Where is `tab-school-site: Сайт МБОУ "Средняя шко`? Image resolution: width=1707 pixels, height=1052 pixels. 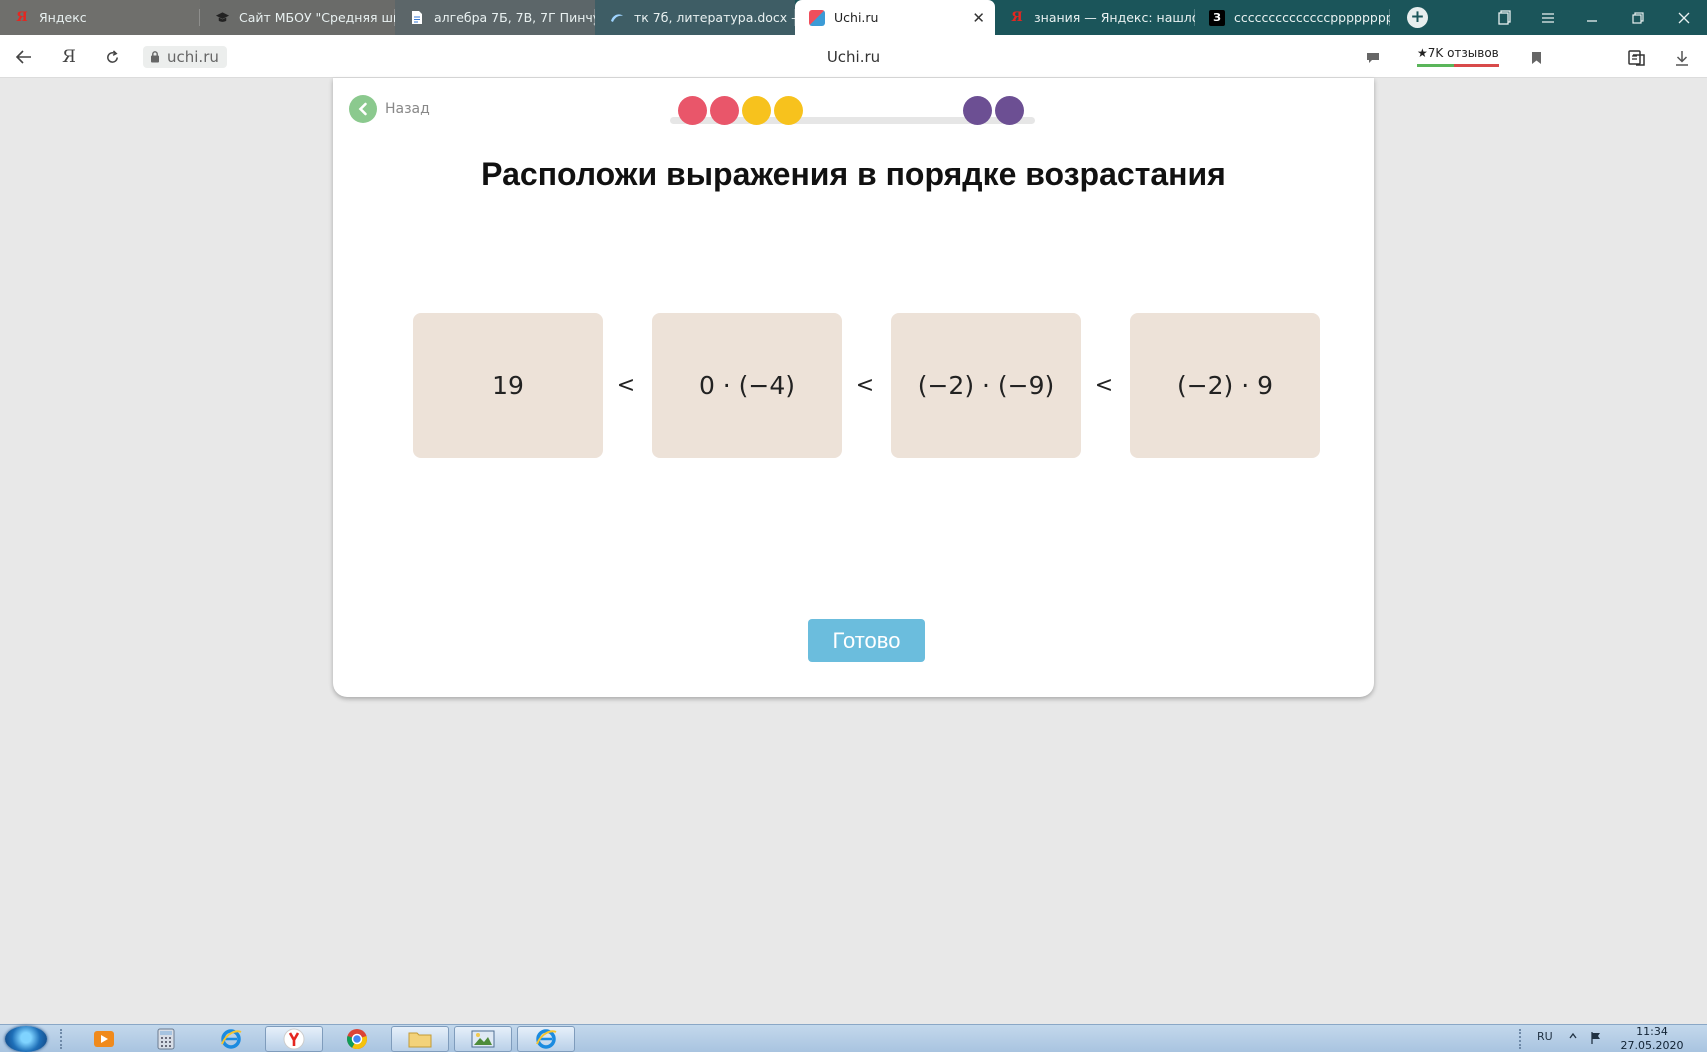 tab-school-site: Сайт МБОУ "Средняя шко is located at coordinates (297, 17).